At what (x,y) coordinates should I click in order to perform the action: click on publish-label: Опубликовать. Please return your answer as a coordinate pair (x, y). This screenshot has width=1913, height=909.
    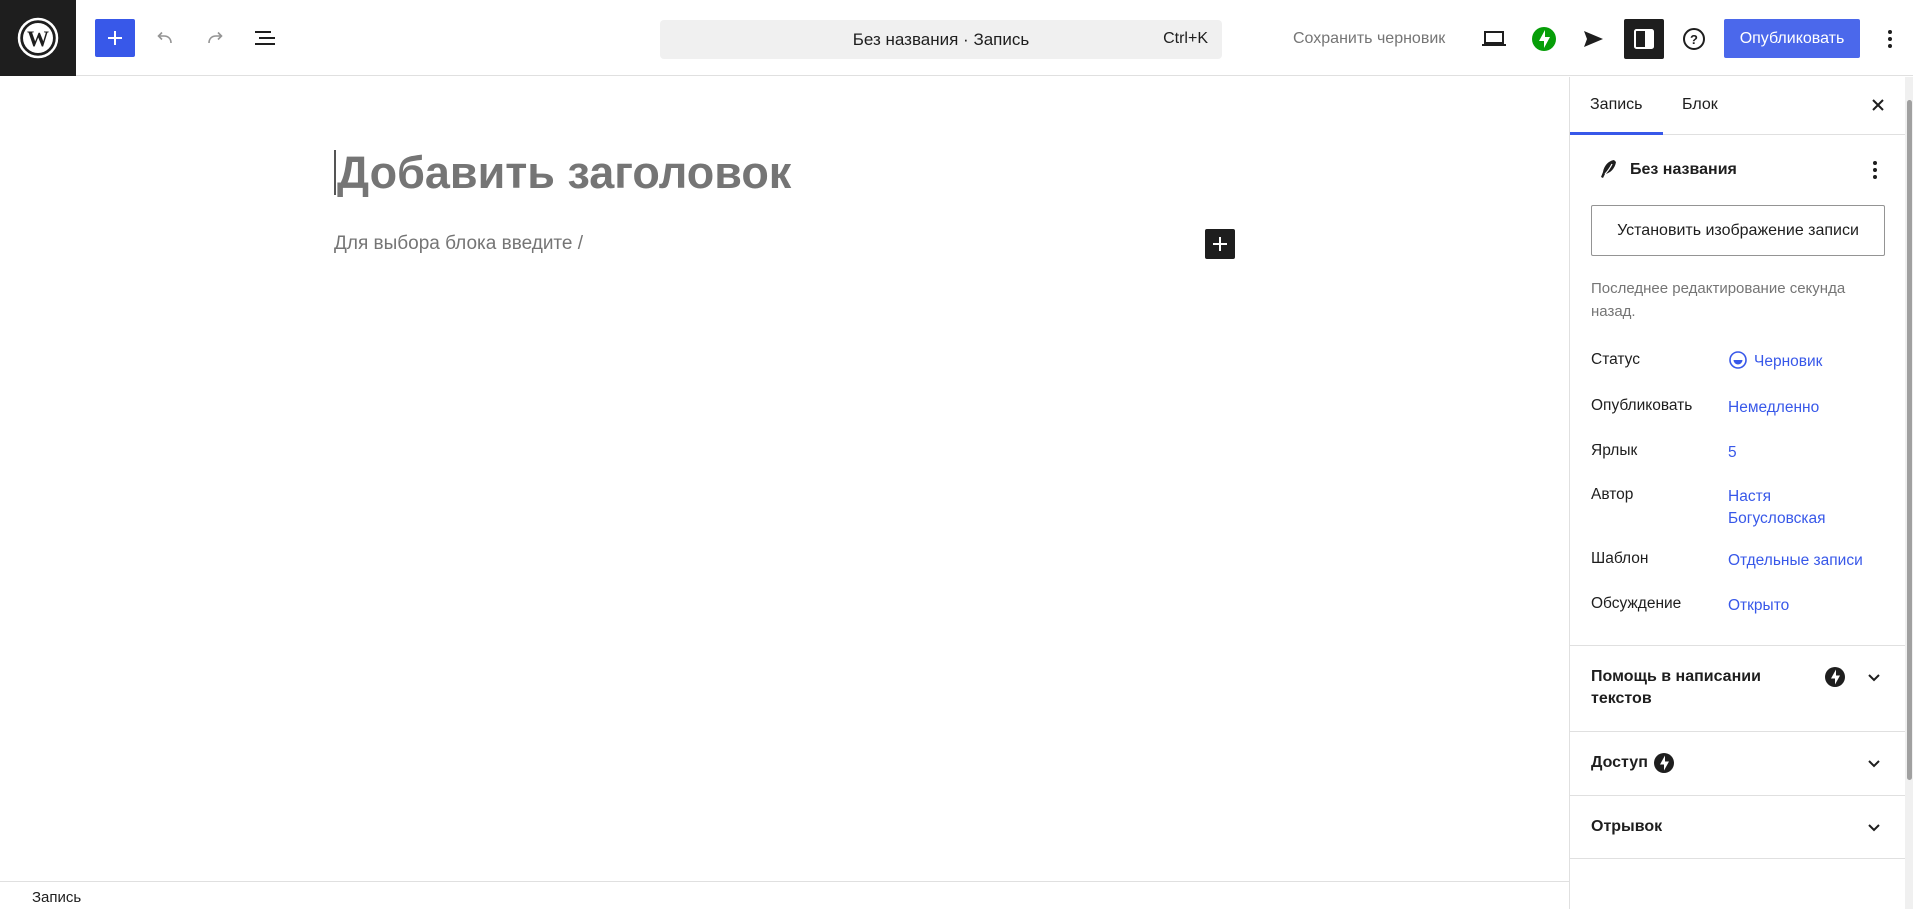
    Looking at the image, I should click on (1642, 405).